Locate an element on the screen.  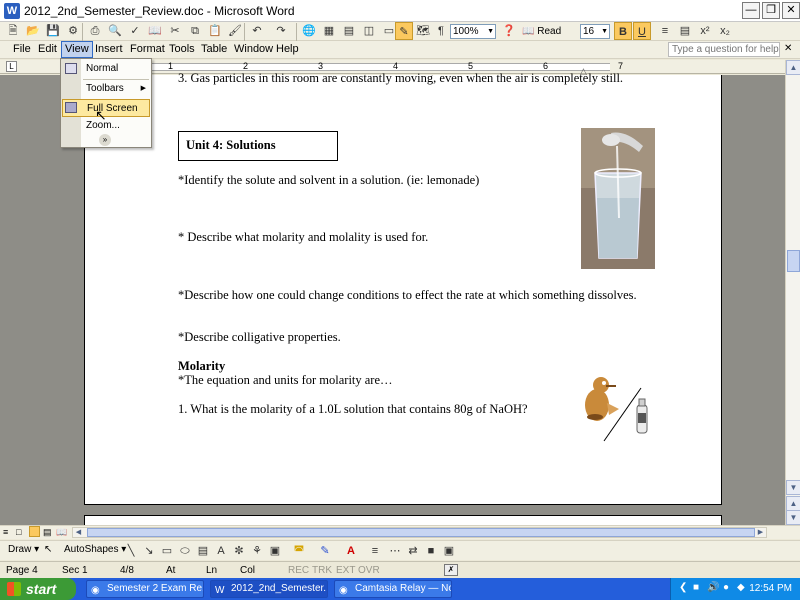
help-search-input is located at coordinates (724, 49).